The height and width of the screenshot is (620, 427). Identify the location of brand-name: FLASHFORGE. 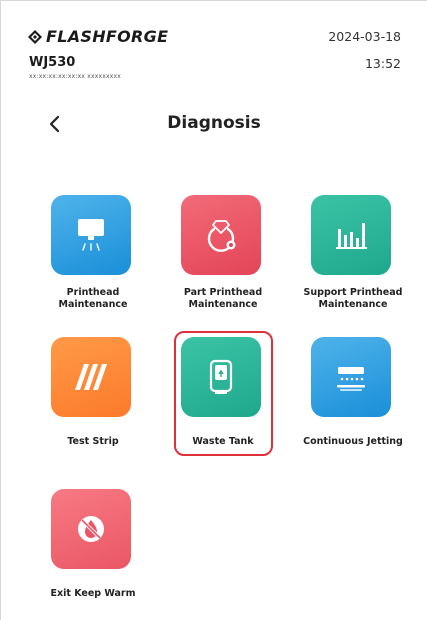
(107, 36).